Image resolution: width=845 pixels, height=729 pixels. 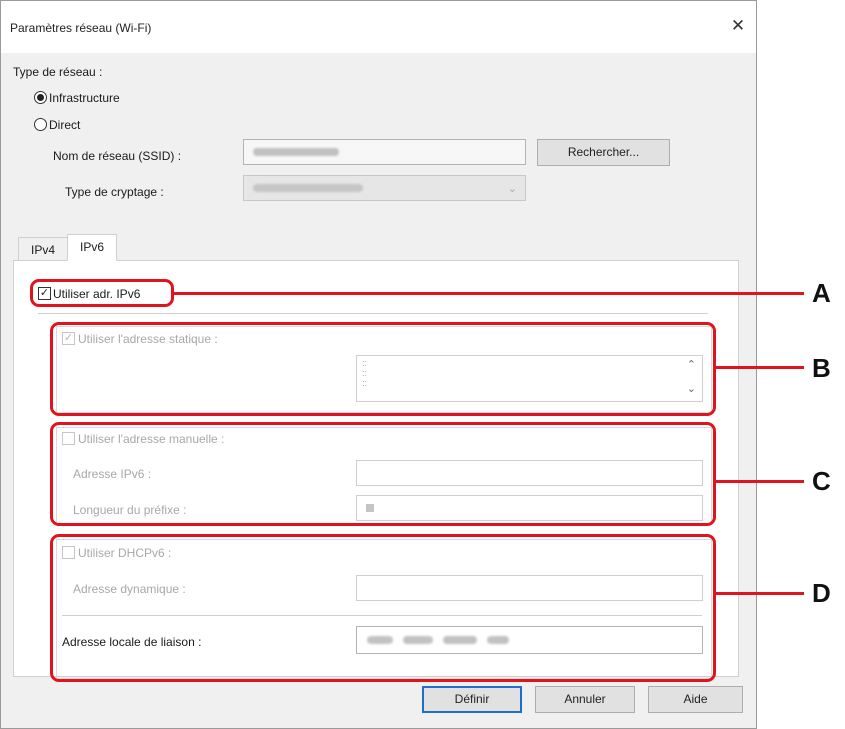 What do you see at coordinates (821, 293) in the screenshot?
I see `callout-a-label: A` at bounding box center [821, 293].